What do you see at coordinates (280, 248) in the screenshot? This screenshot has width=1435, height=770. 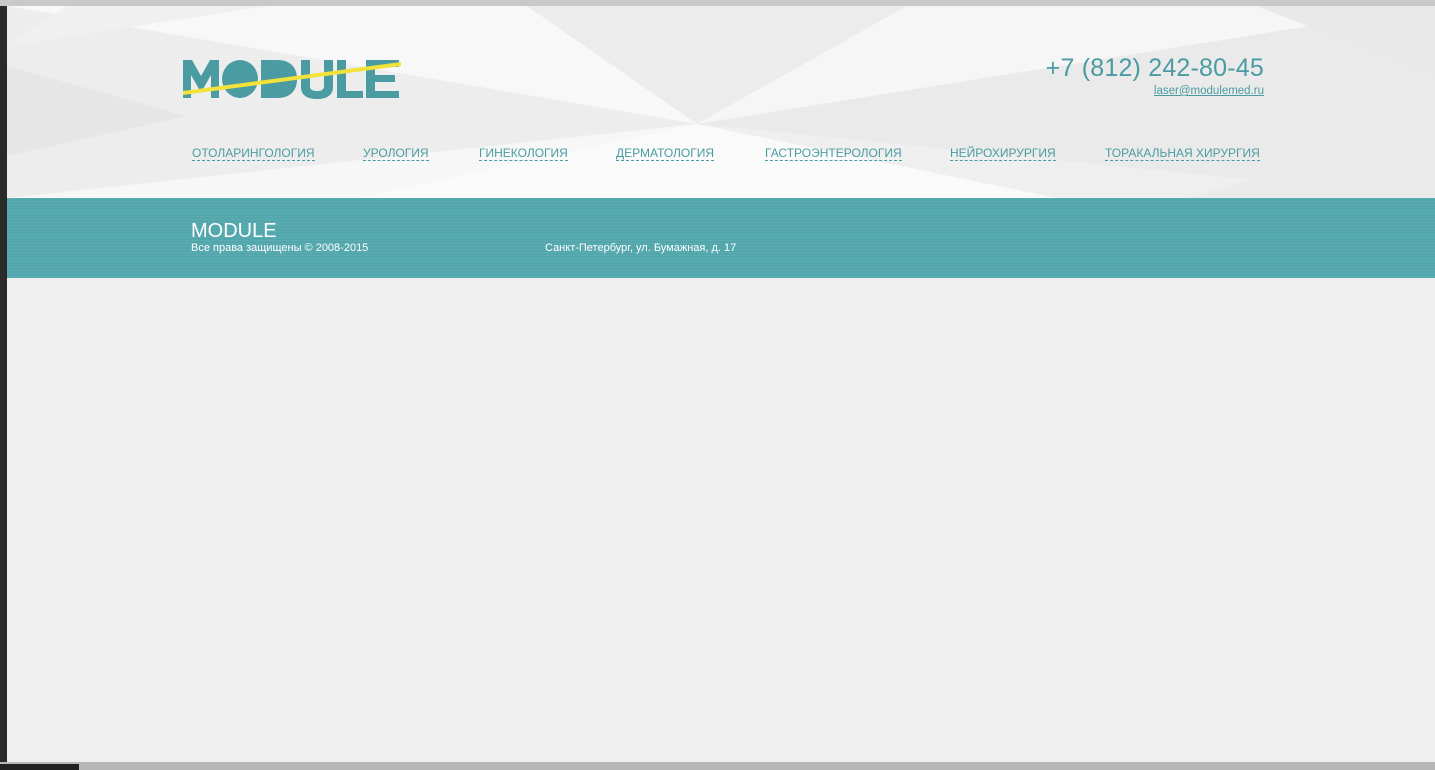 I see `footer-copyright: Все права защищены © 2008-2015` at bounding box center [280, 248].